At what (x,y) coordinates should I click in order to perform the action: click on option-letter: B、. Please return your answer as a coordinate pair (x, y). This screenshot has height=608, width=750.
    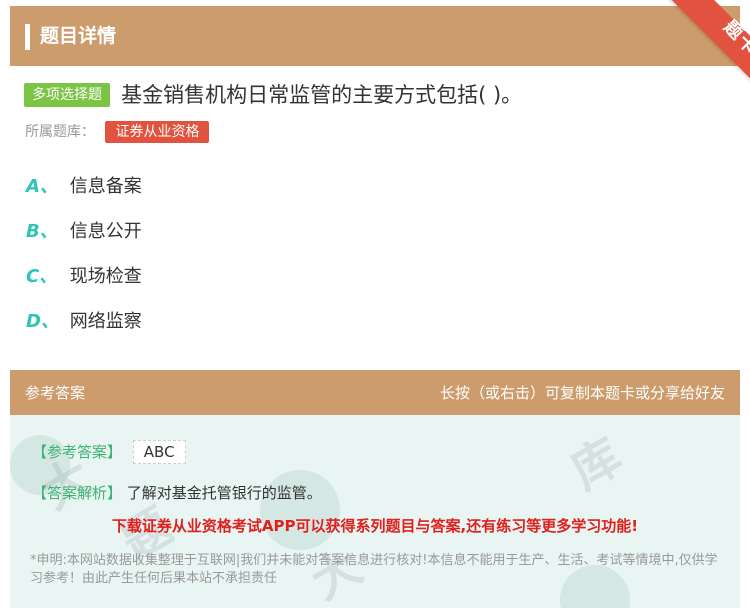
    Looking at the image, I should click on (42, 231).